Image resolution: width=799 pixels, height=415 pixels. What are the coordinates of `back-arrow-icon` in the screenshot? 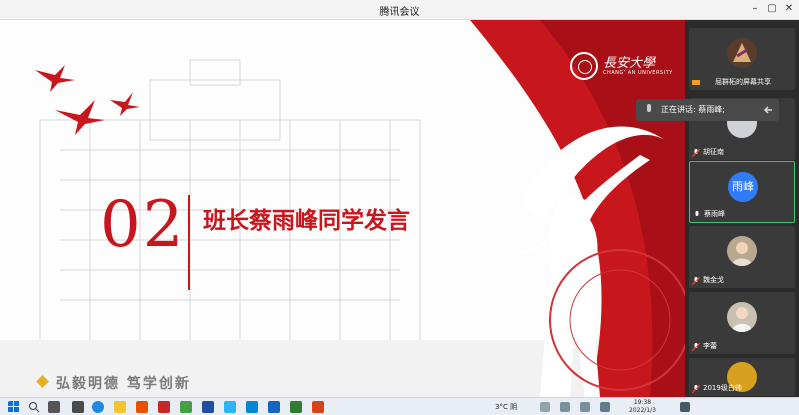 It's located at (768, 110).